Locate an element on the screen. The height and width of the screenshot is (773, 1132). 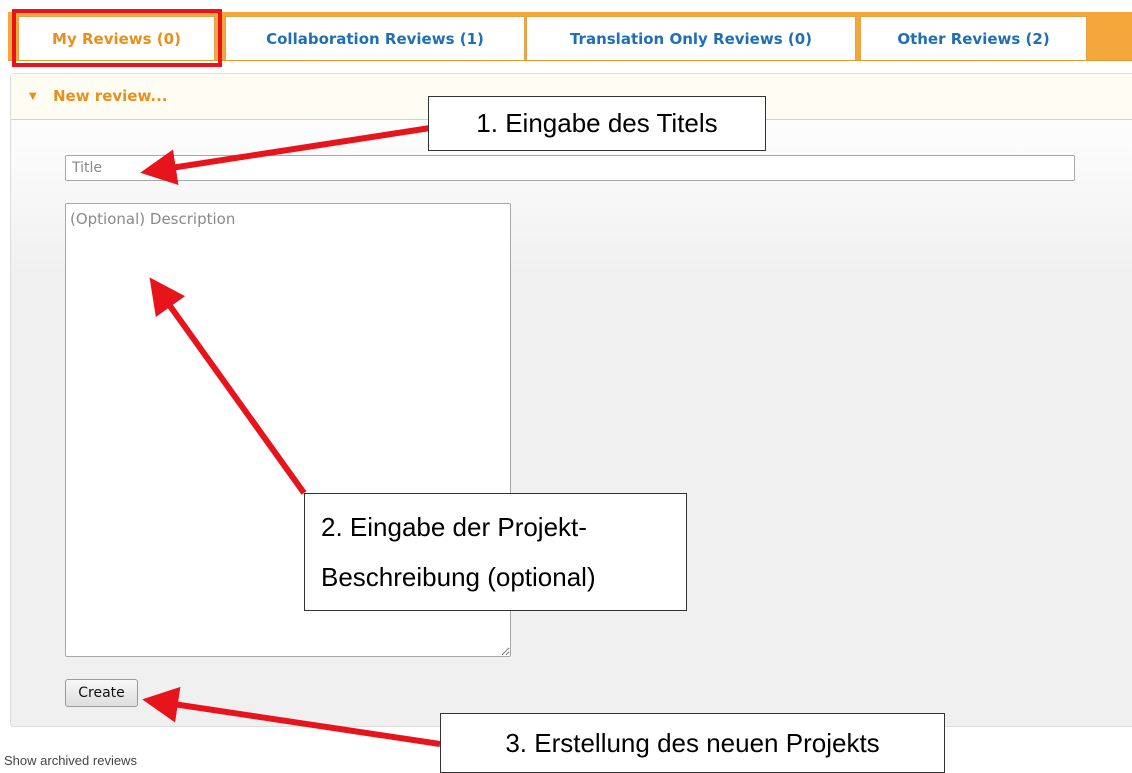
callout-step3-text: 3. Erstellung des neuen Projekts is located at coordinates (692, 742).